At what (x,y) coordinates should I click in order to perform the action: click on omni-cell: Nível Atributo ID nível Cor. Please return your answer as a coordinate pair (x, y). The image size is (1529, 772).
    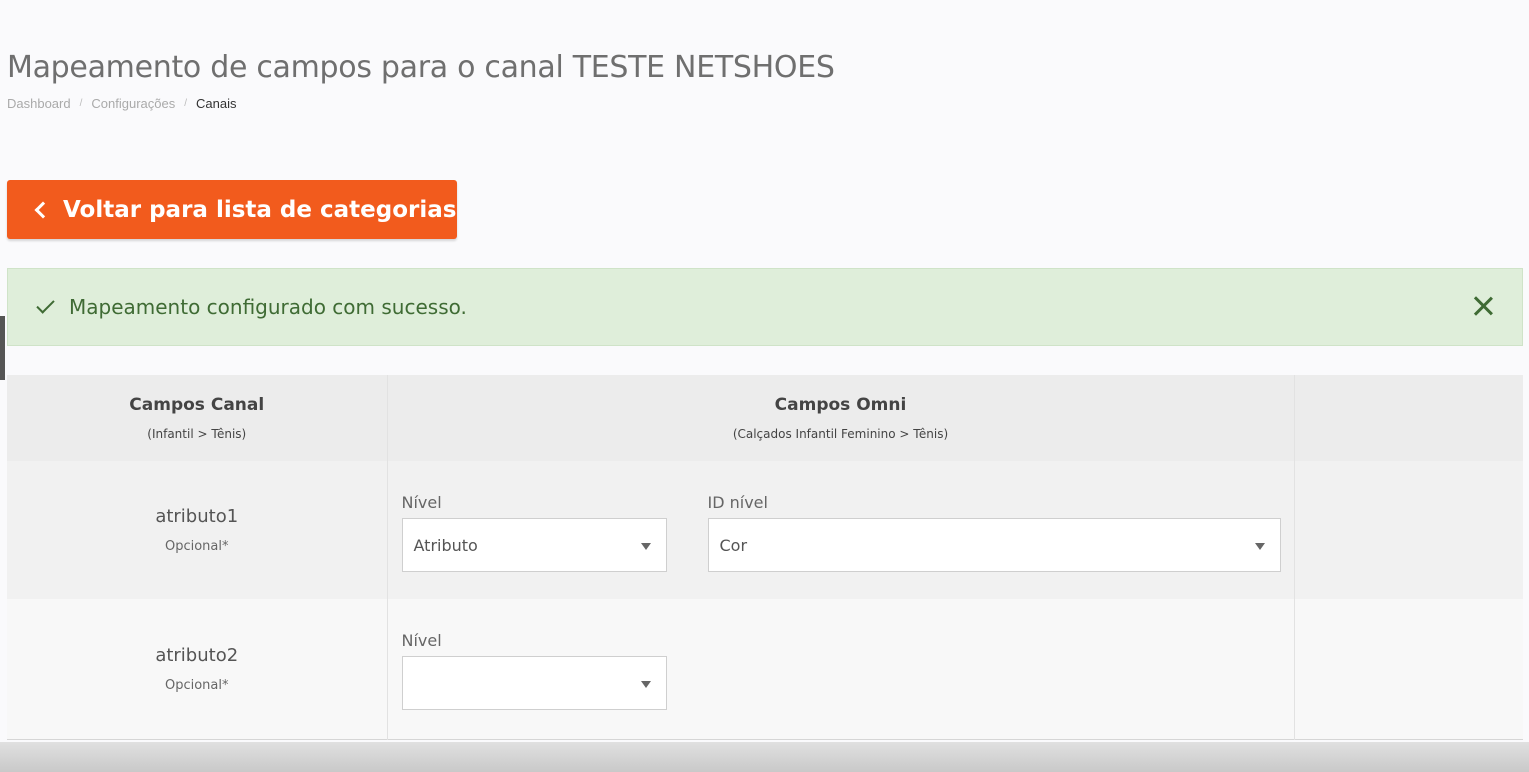
    Looking at the image, I should click on (841, 530).